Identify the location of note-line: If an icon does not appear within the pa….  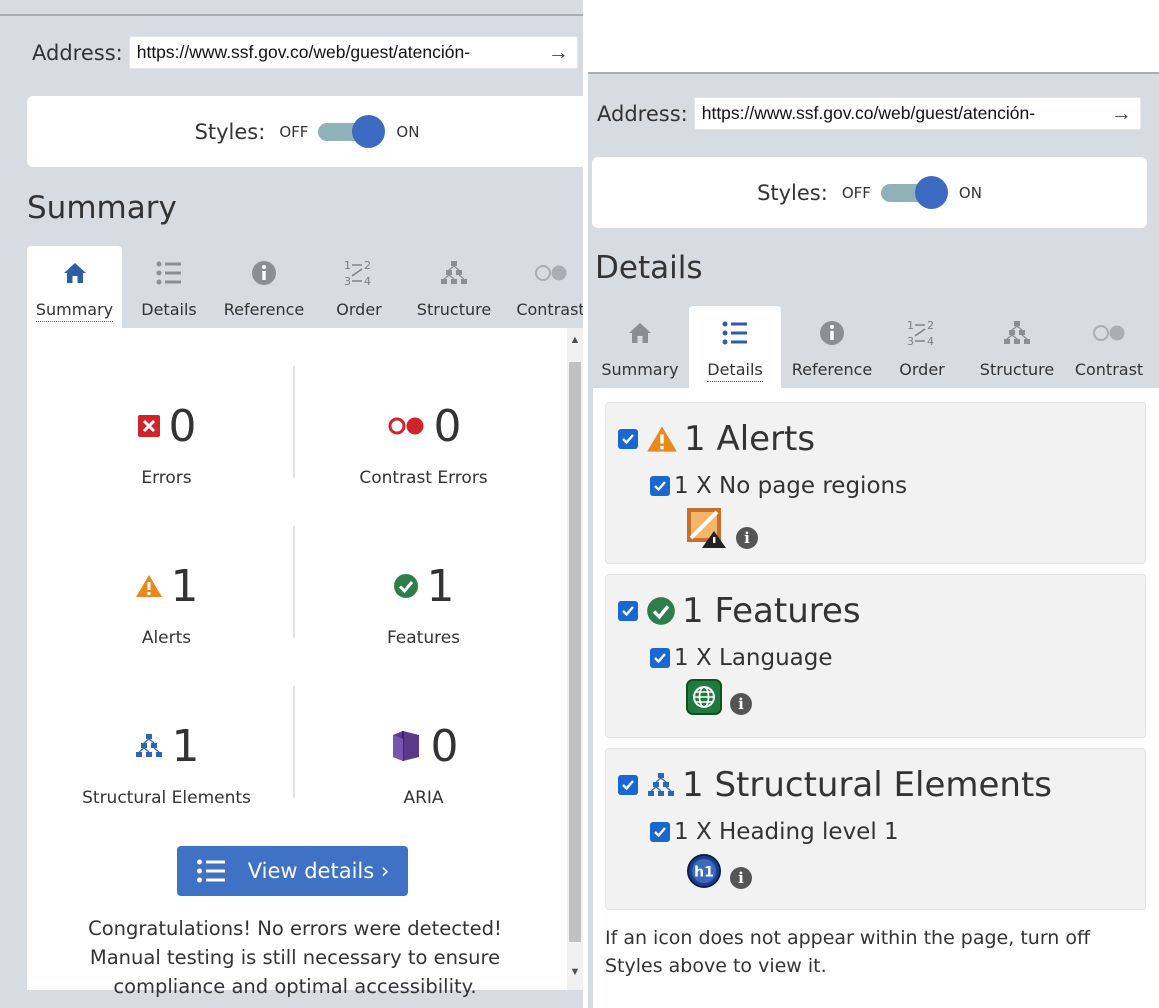
(848, 938).